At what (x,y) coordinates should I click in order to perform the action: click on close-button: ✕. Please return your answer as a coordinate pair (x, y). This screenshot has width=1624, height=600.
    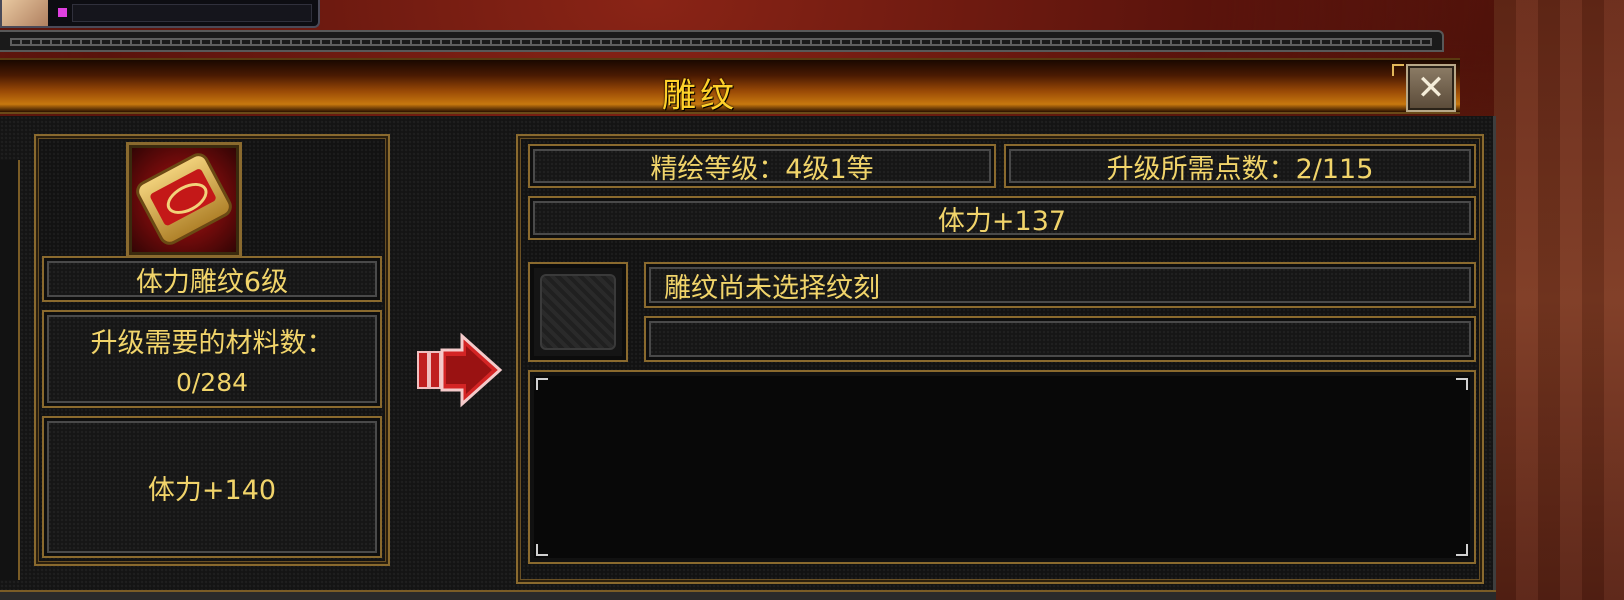
    Looking at the image, I should click on (1431, 88).